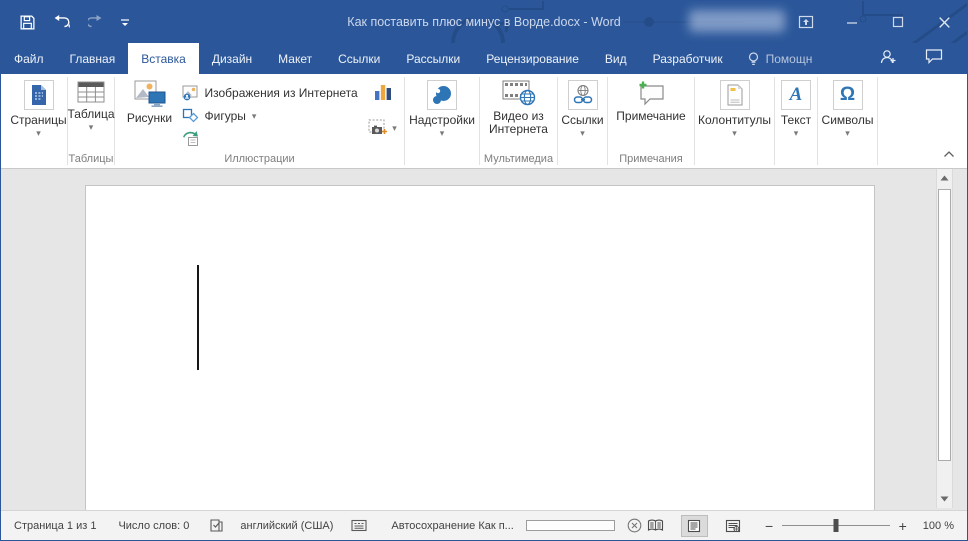  What do you see at coordinates (806, 22) in the screenshot?
I see `ribbon-display-options-button` at bounding box center [806, 22].